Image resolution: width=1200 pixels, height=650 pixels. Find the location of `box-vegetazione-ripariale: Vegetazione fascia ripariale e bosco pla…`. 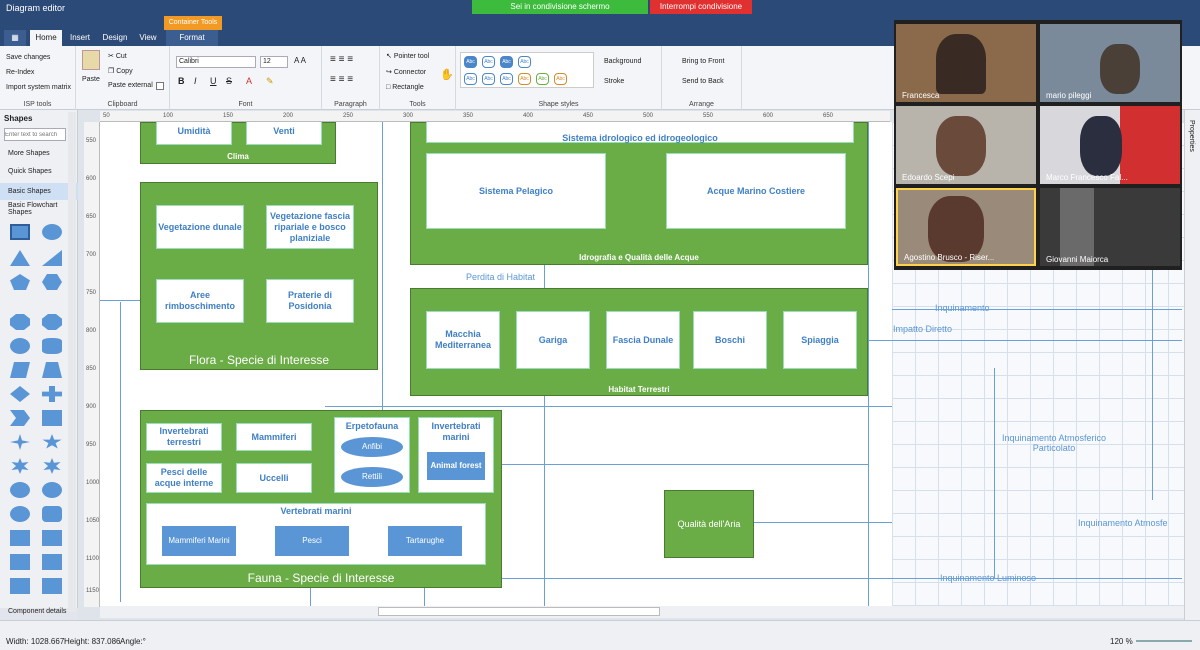

box-vegetazione-ripariale: Vegetazione fascia ripariale e bosco pla… is located at coordinates (310, 227).